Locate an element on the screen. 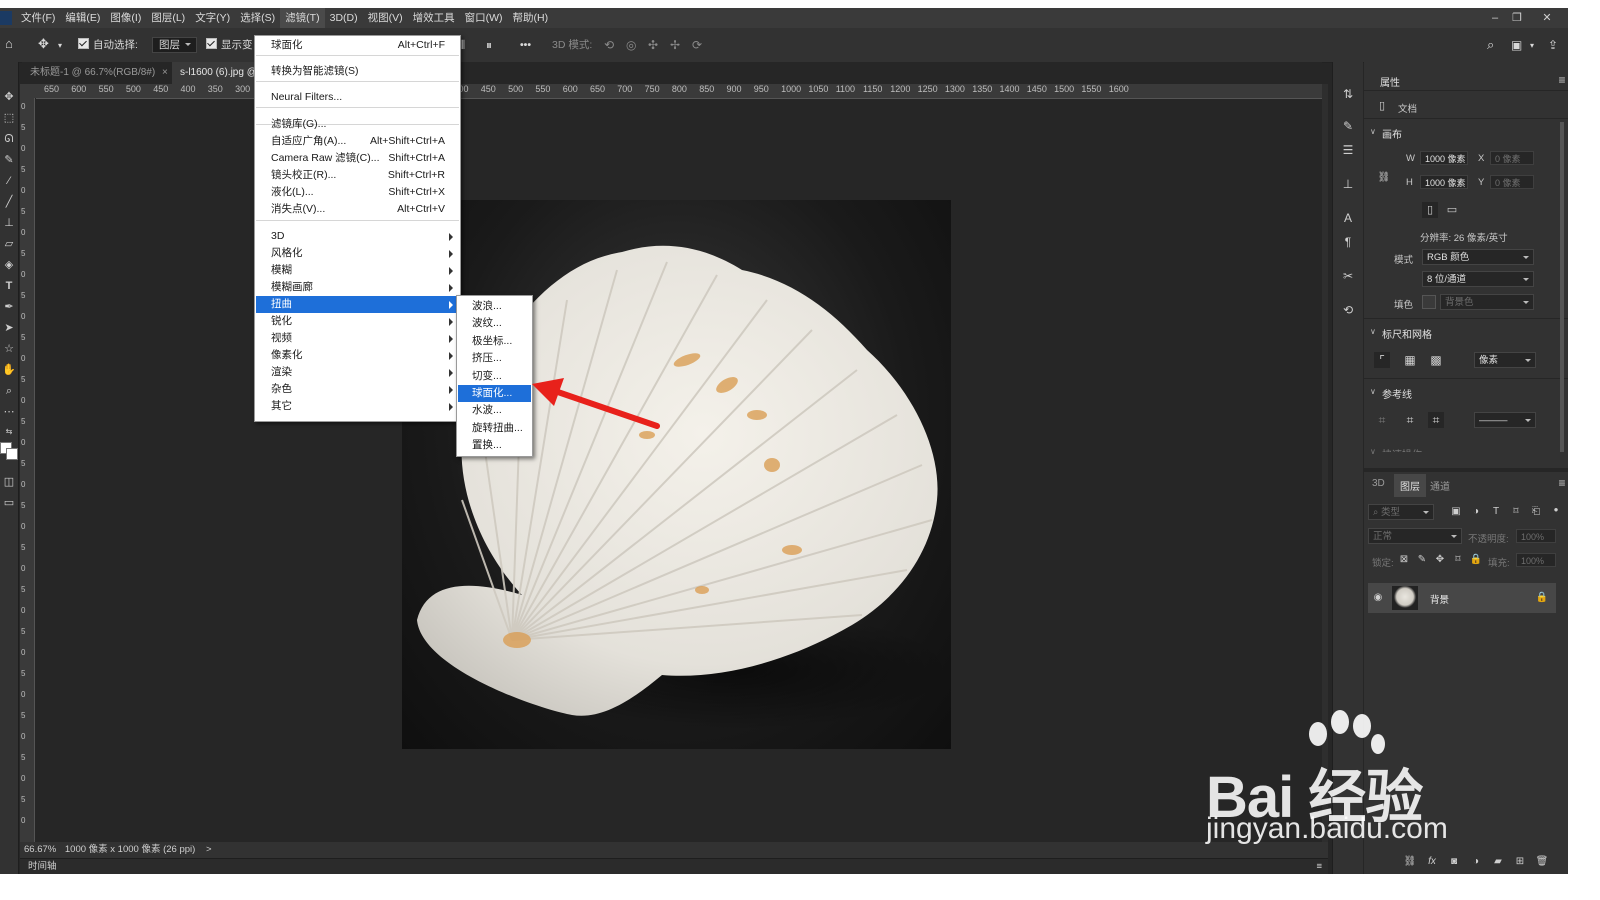 This screenshot has height=900, width=1600. filter-menu-item: 转换为智能滤镜(S) is located at coordinates (357, 71).